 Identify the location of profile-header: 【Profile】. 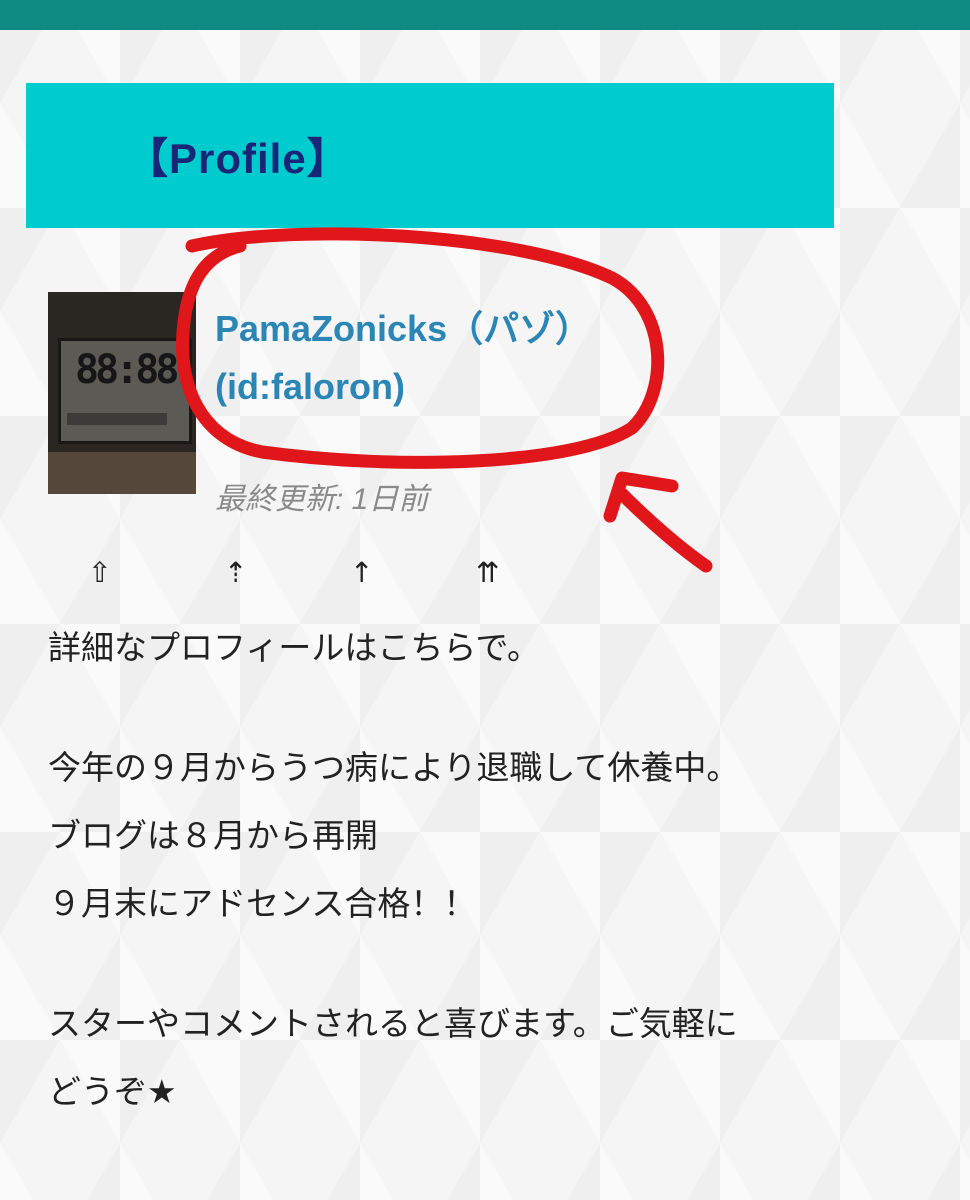
(430, 155).